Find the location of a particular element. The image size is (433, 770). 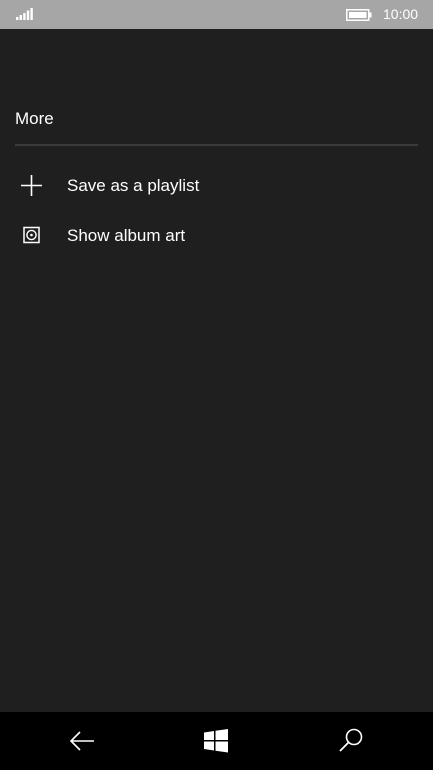

back-button is located at coordinates (82, 741).